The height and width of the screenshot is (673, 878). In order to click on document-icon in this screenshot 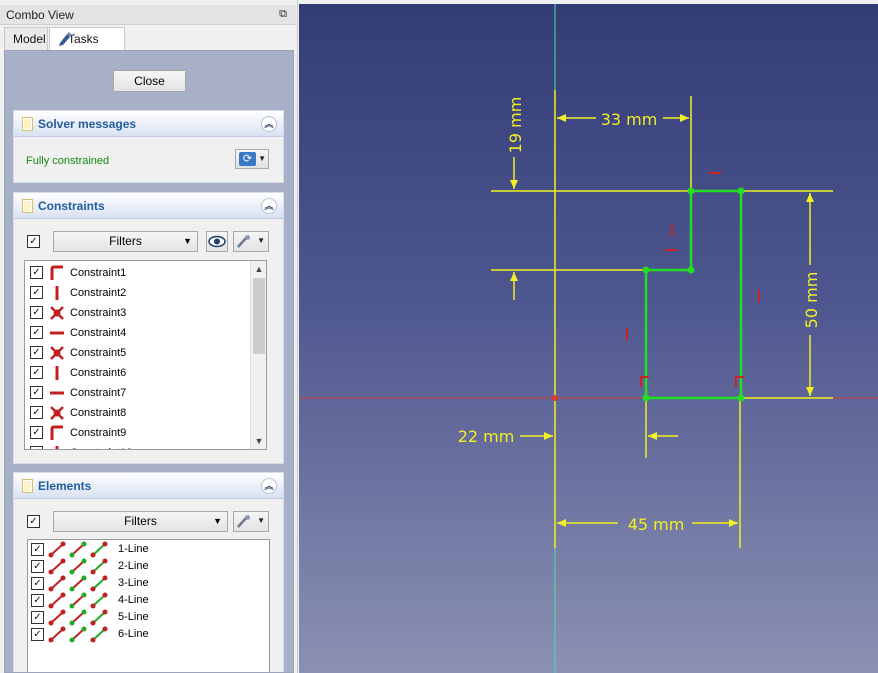, I will do `click(27, 486)`.